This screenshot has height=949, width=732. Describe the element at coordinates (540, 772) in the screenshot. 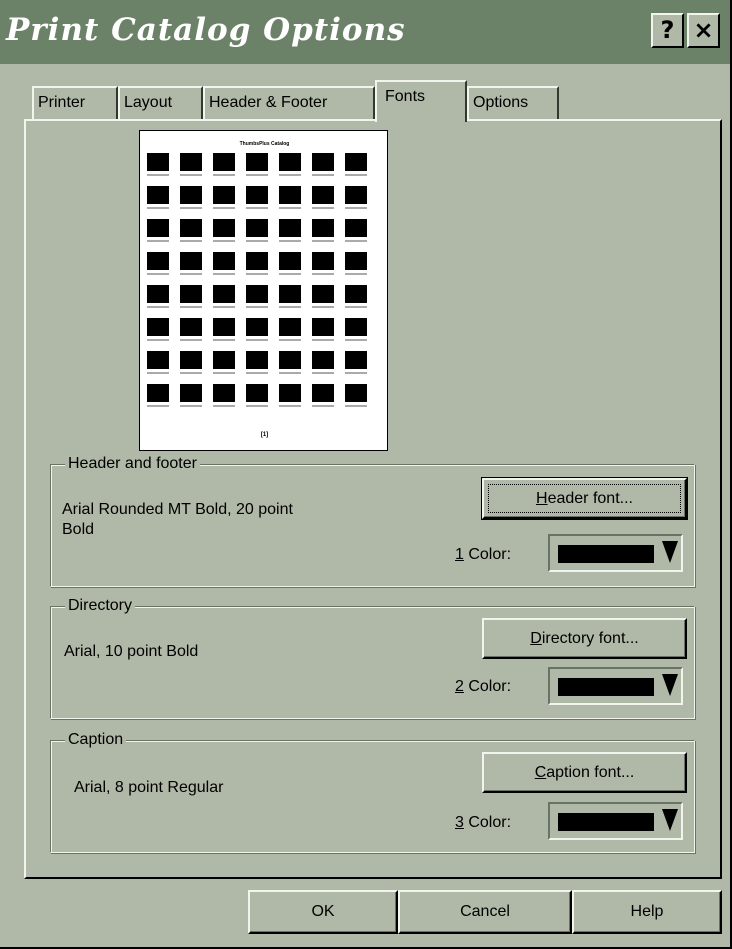

I see `caption-font-mnemonic: C` at that location.